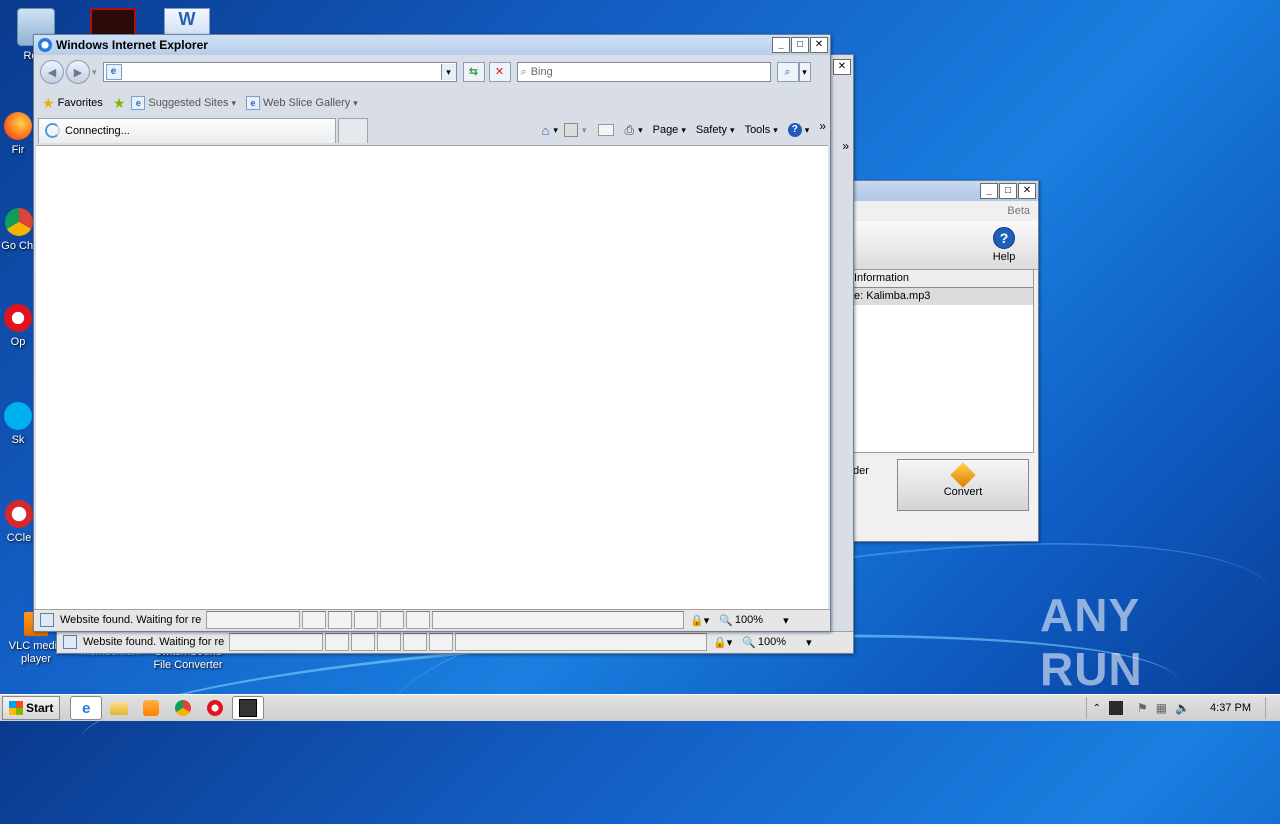 The height and width of the screenshot is (824, 1280). Describe the element at coordinates (807, 130) in the screenshot. I see `help-dropdown: ▾` at that location.